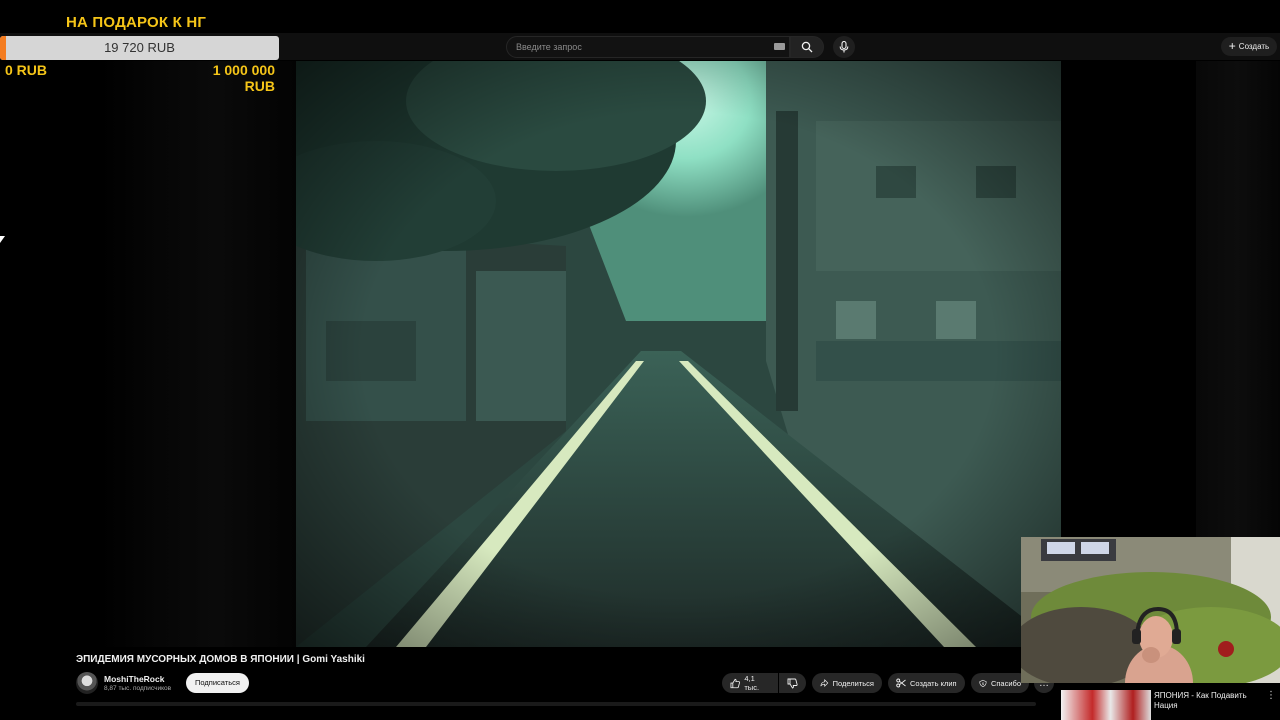  What do you see at coordinates (26, 70) in the screenshot?
I see `donation-goal-min: 0 RUB` at bounding box center [26, 70].